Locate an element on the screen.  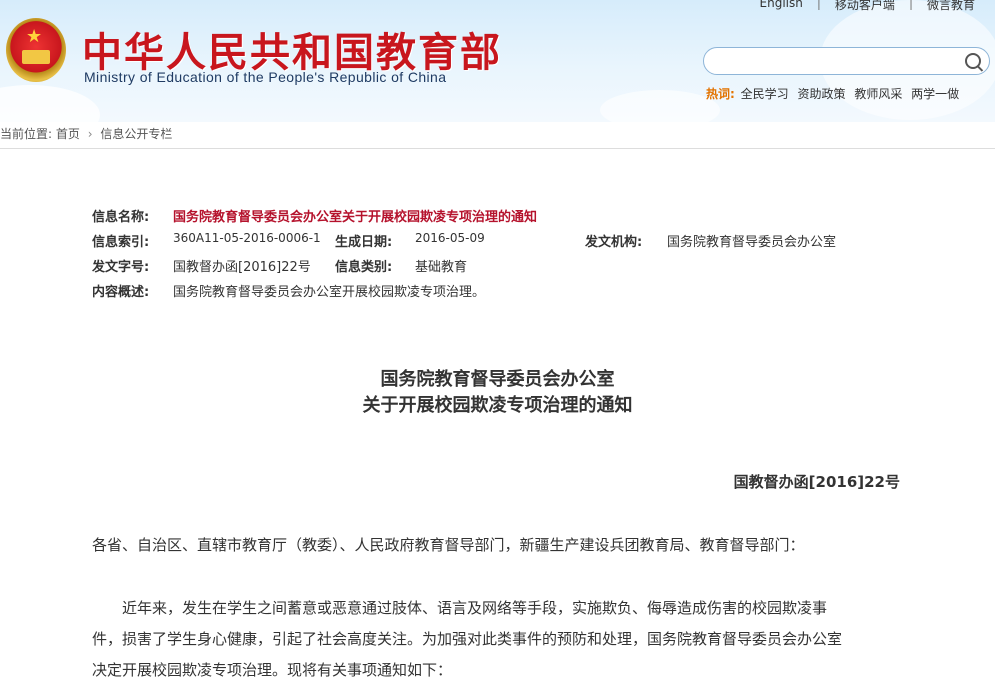
breadcrumb-prefix: 当前位置: is located at coordinates (26, 134).